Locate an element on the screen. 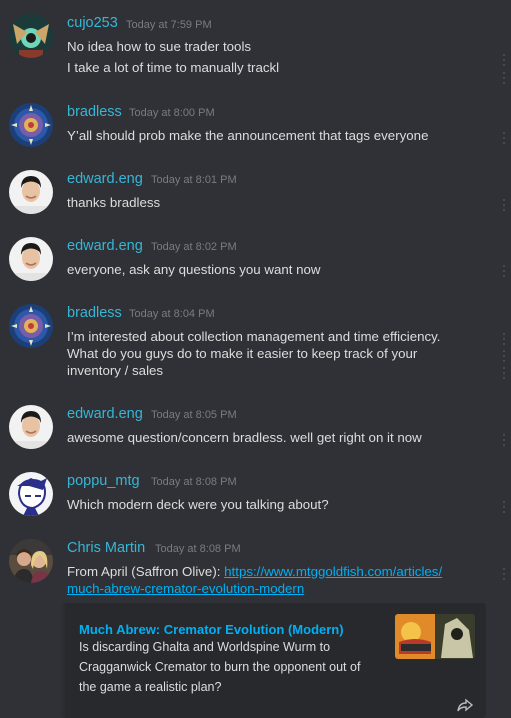 The image size is (511, 718). username: Chris Martin is located at coordinates (106, 548).